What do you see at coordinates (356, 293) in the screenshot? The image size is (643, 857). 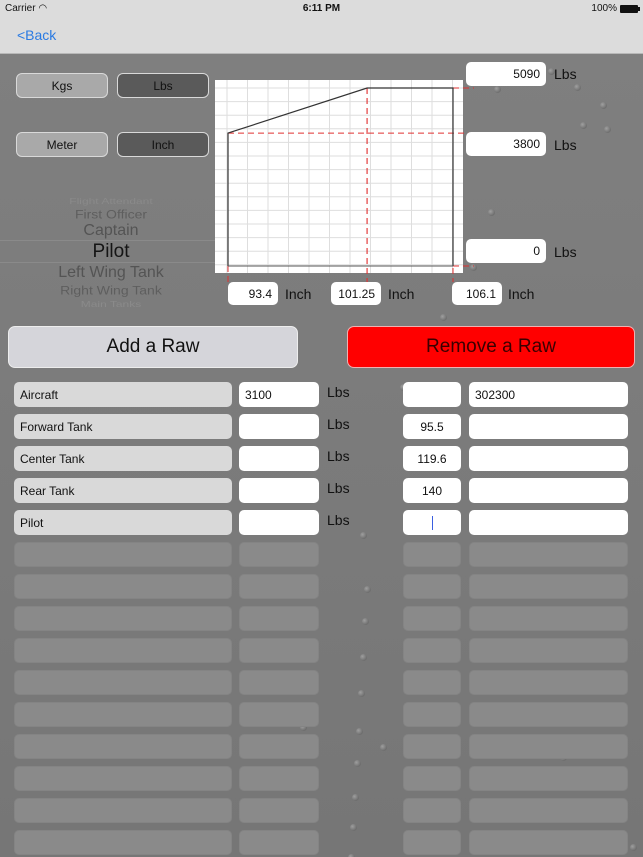 I see `mid-limit-field: 101.25` at bounding box center [356, 293].